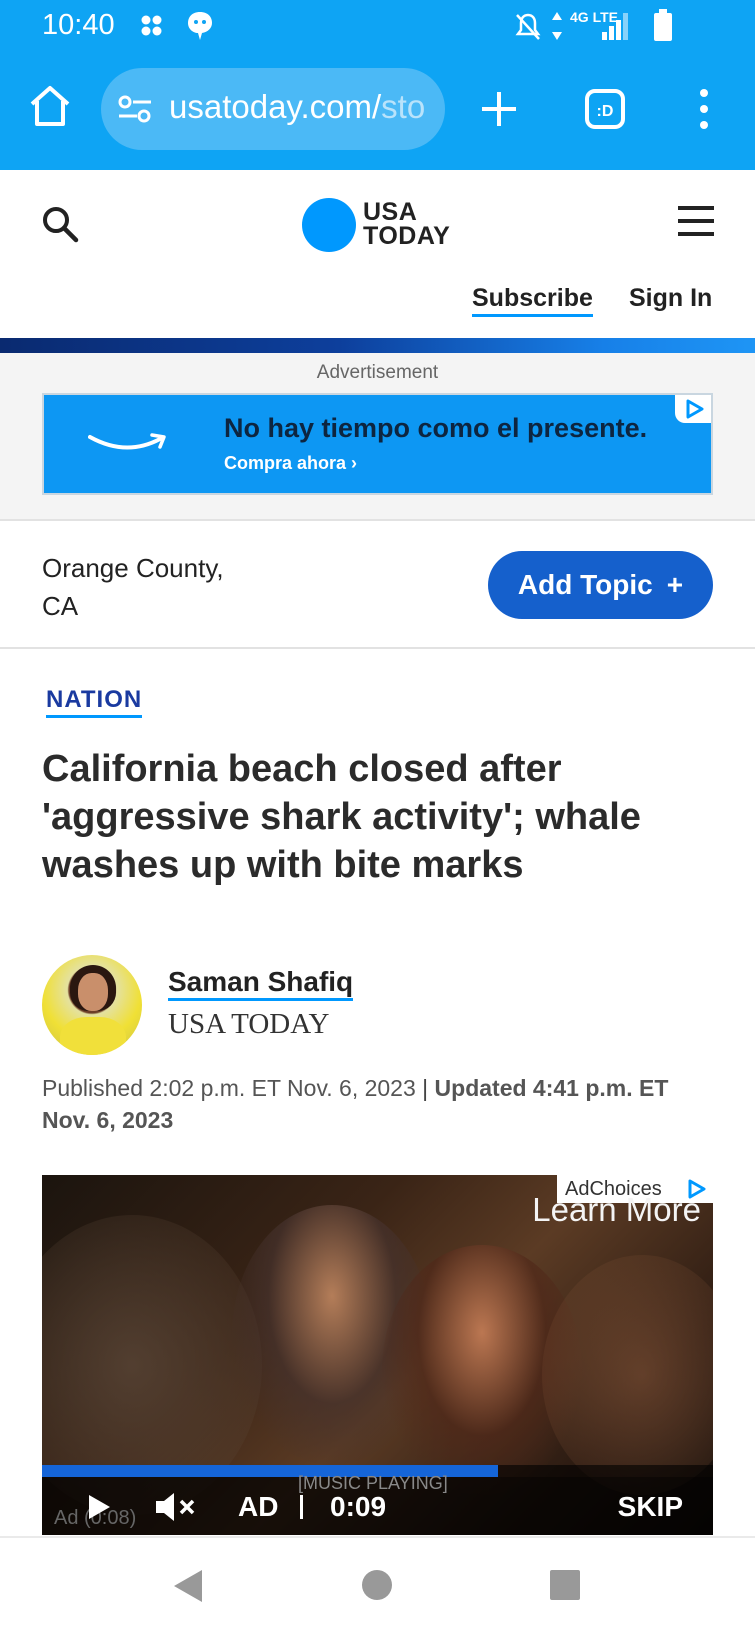 The image size is (755, 1636). I want to click on video-controls: [MUSIC PLAYING] Ad (0:08) AD 0:09 SKIP, so click(377, 1504).